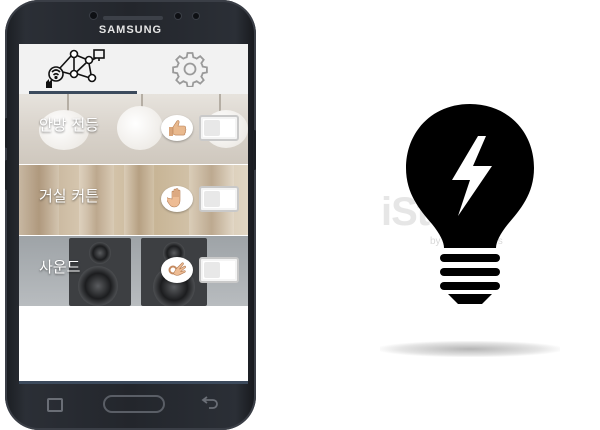 The width and height of the screenshot is (600, 430). Describe the element at coordinates (130, 30) in the screenshot. I see `brand-logo: SAMSUNG` at that location.